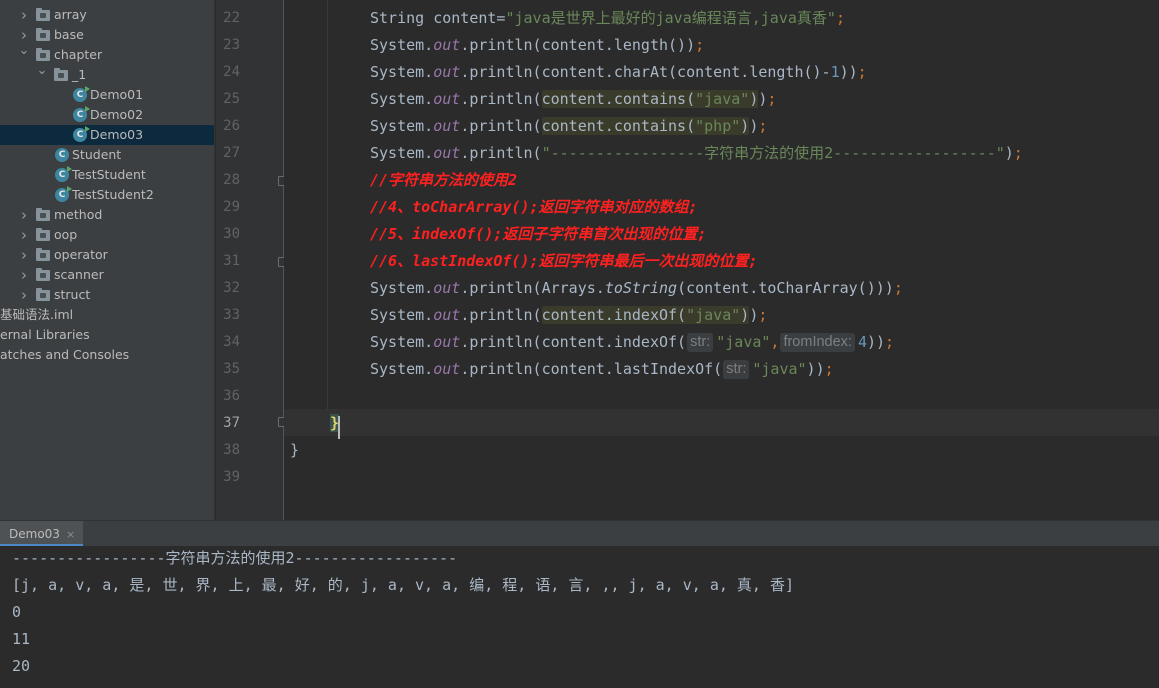 The width and height of the screenshot is (1159, 688). I want to click on code-token: //字符串方法的使用2, so click(444, 180).